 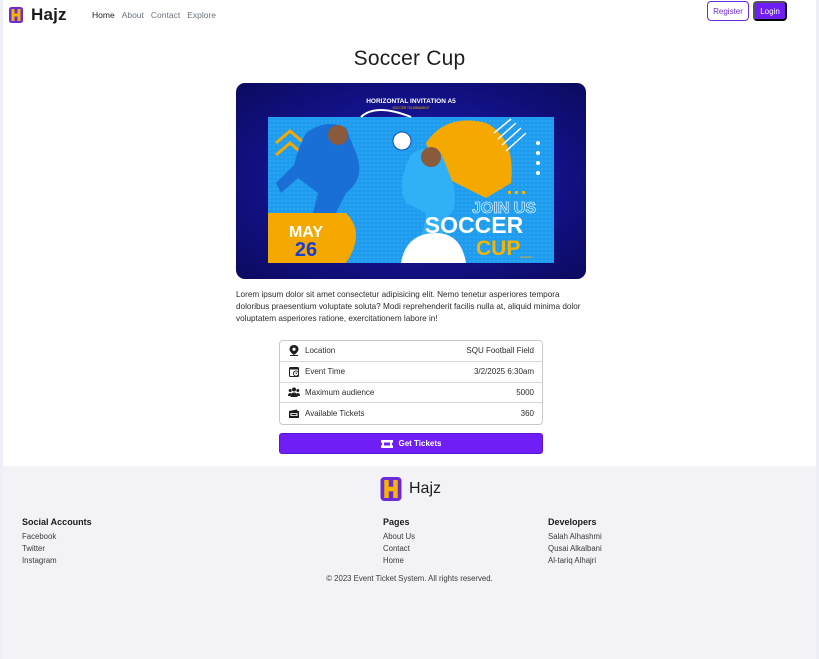 What do you see at coordinates (340, 392) in the screenshot?
I see `detail-label: Maximum audience` at bounding box center [340, 392].